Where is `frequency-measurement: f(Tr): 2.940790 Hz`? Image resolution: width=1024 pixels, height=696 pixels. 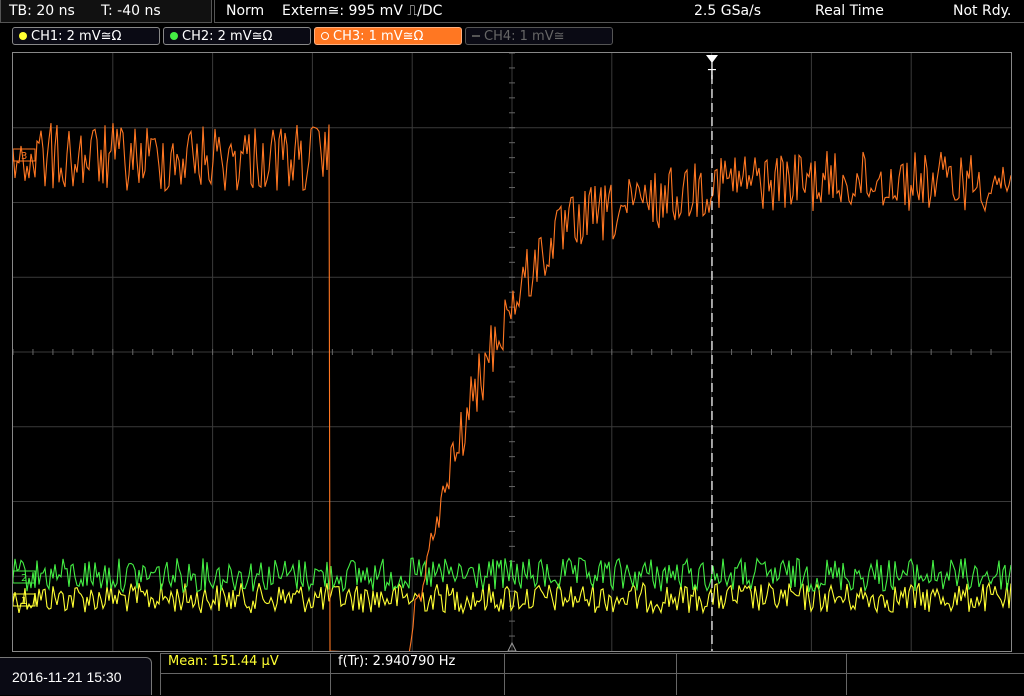
frequency-measurement: f(Tr): 2.940790 Hz is located at coordinates (396, 663).